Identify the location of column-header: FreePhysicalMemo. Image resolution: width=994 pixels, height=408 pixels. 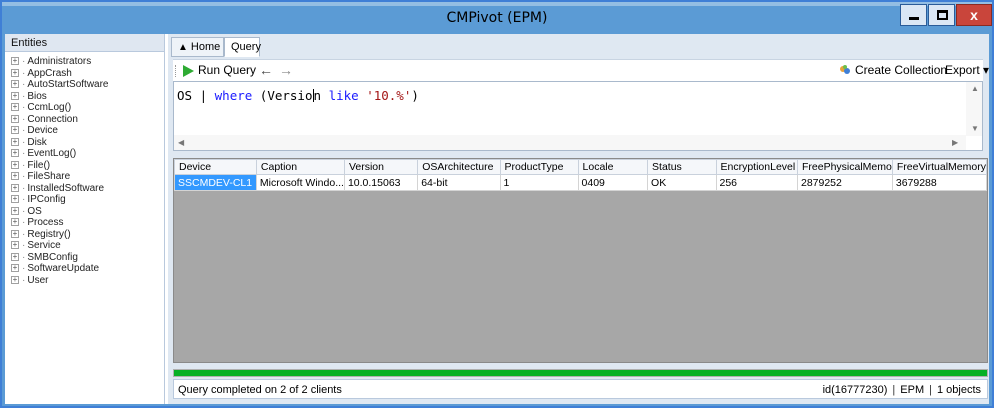
(844, 167).